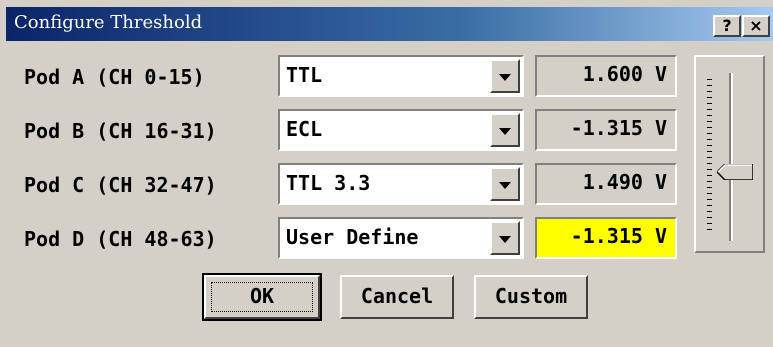 Image resolution: width=773 pixels, height=347 pixels. I want to click on focus-rect, so click(262, 297).